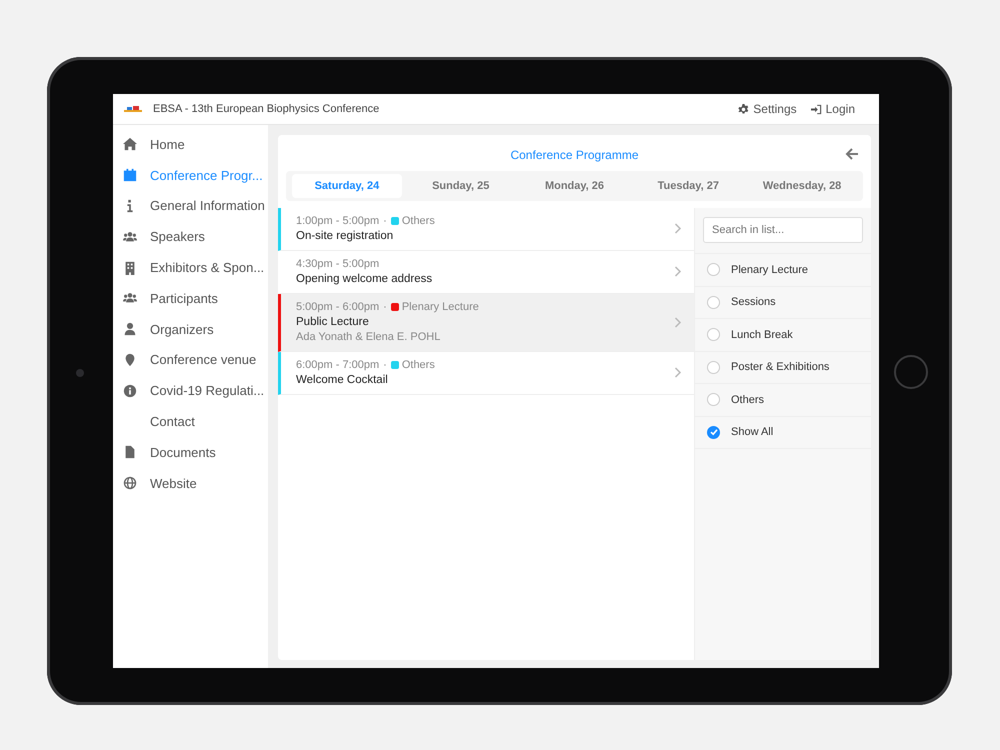 The height and width of the screenshot is (750, 1000). What do you see at coordinates (130, 144) in the screenshot?
I see `home-icon` at bounding box center [130, 144].